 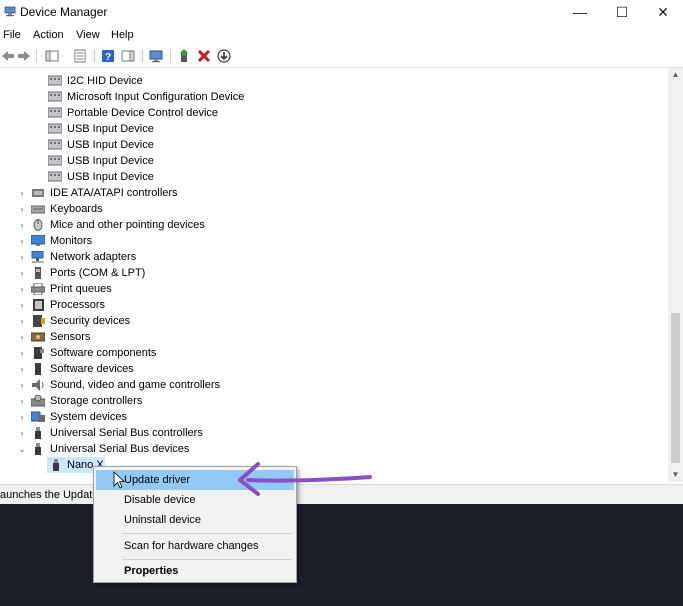 I want to click on back-arrow-icon, so click(x=8, y=56).